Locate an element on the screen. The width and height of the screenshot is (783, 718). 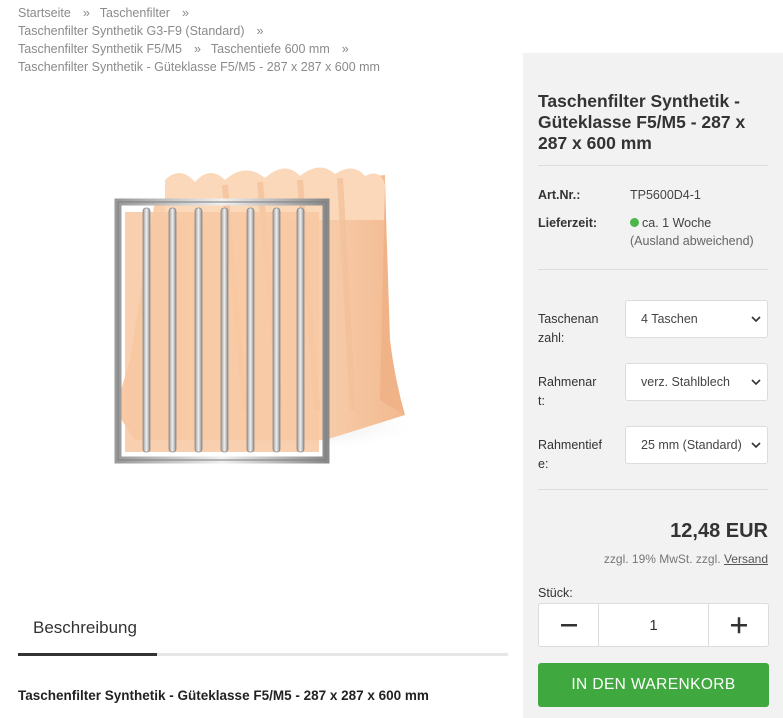
delivery-note: (Ausland abweichend) is located at coordinates (692, 241).